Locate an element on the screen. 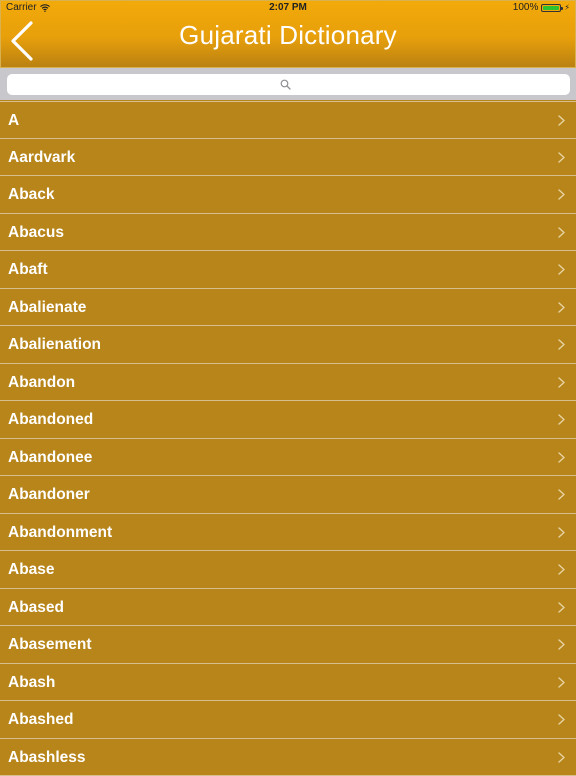 Image resolution: width=576 pixels, height=776 pixels. list-item-label: Abaft is located at coordinates (28, 269).